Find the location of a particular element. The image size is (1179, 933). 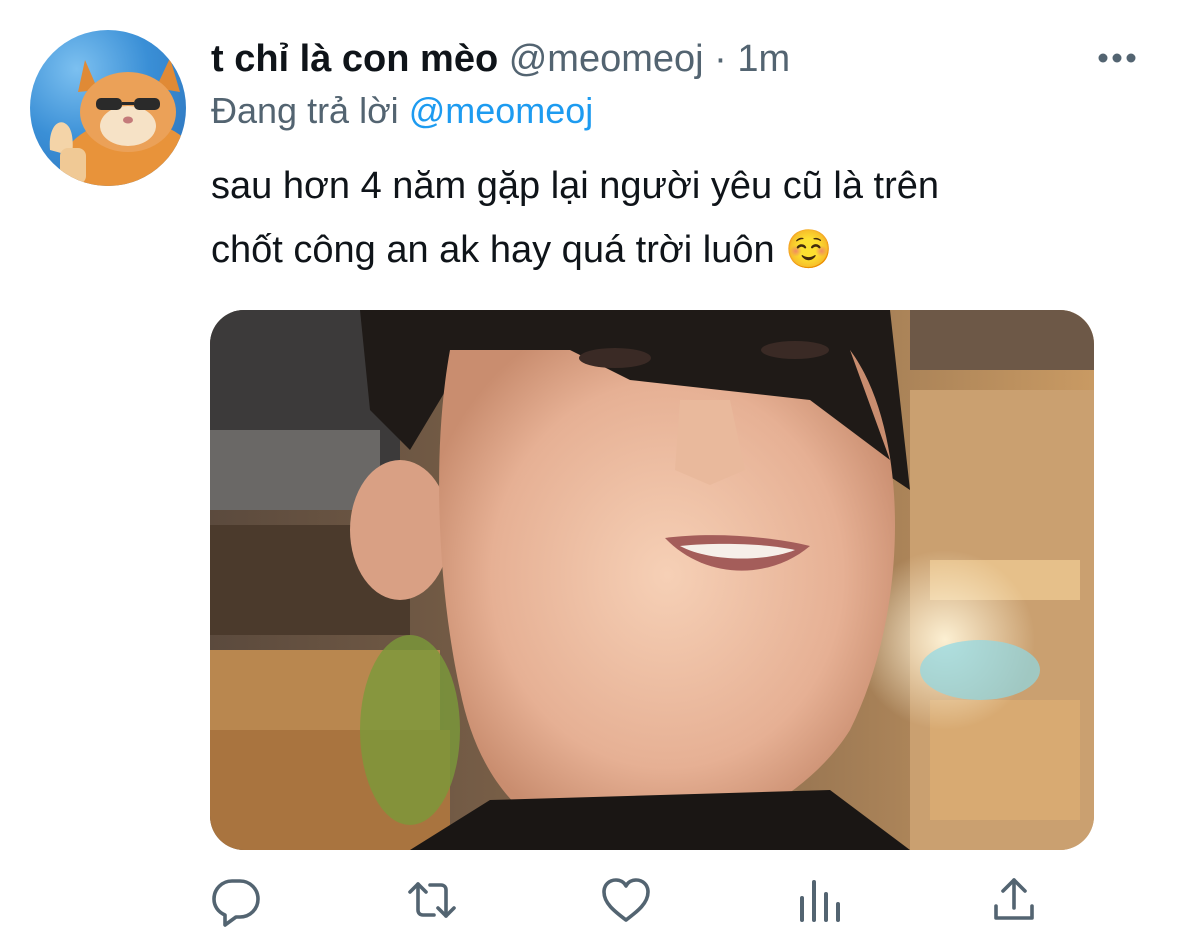

user-handle: @meomeoj is located at coordinates (606, 59).